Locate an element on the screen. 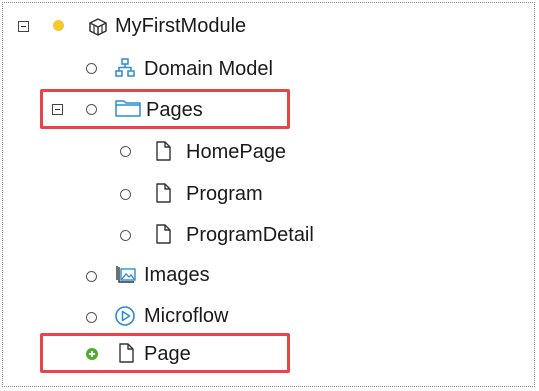  highlight-box-pages is located at coordinates (165, 109).